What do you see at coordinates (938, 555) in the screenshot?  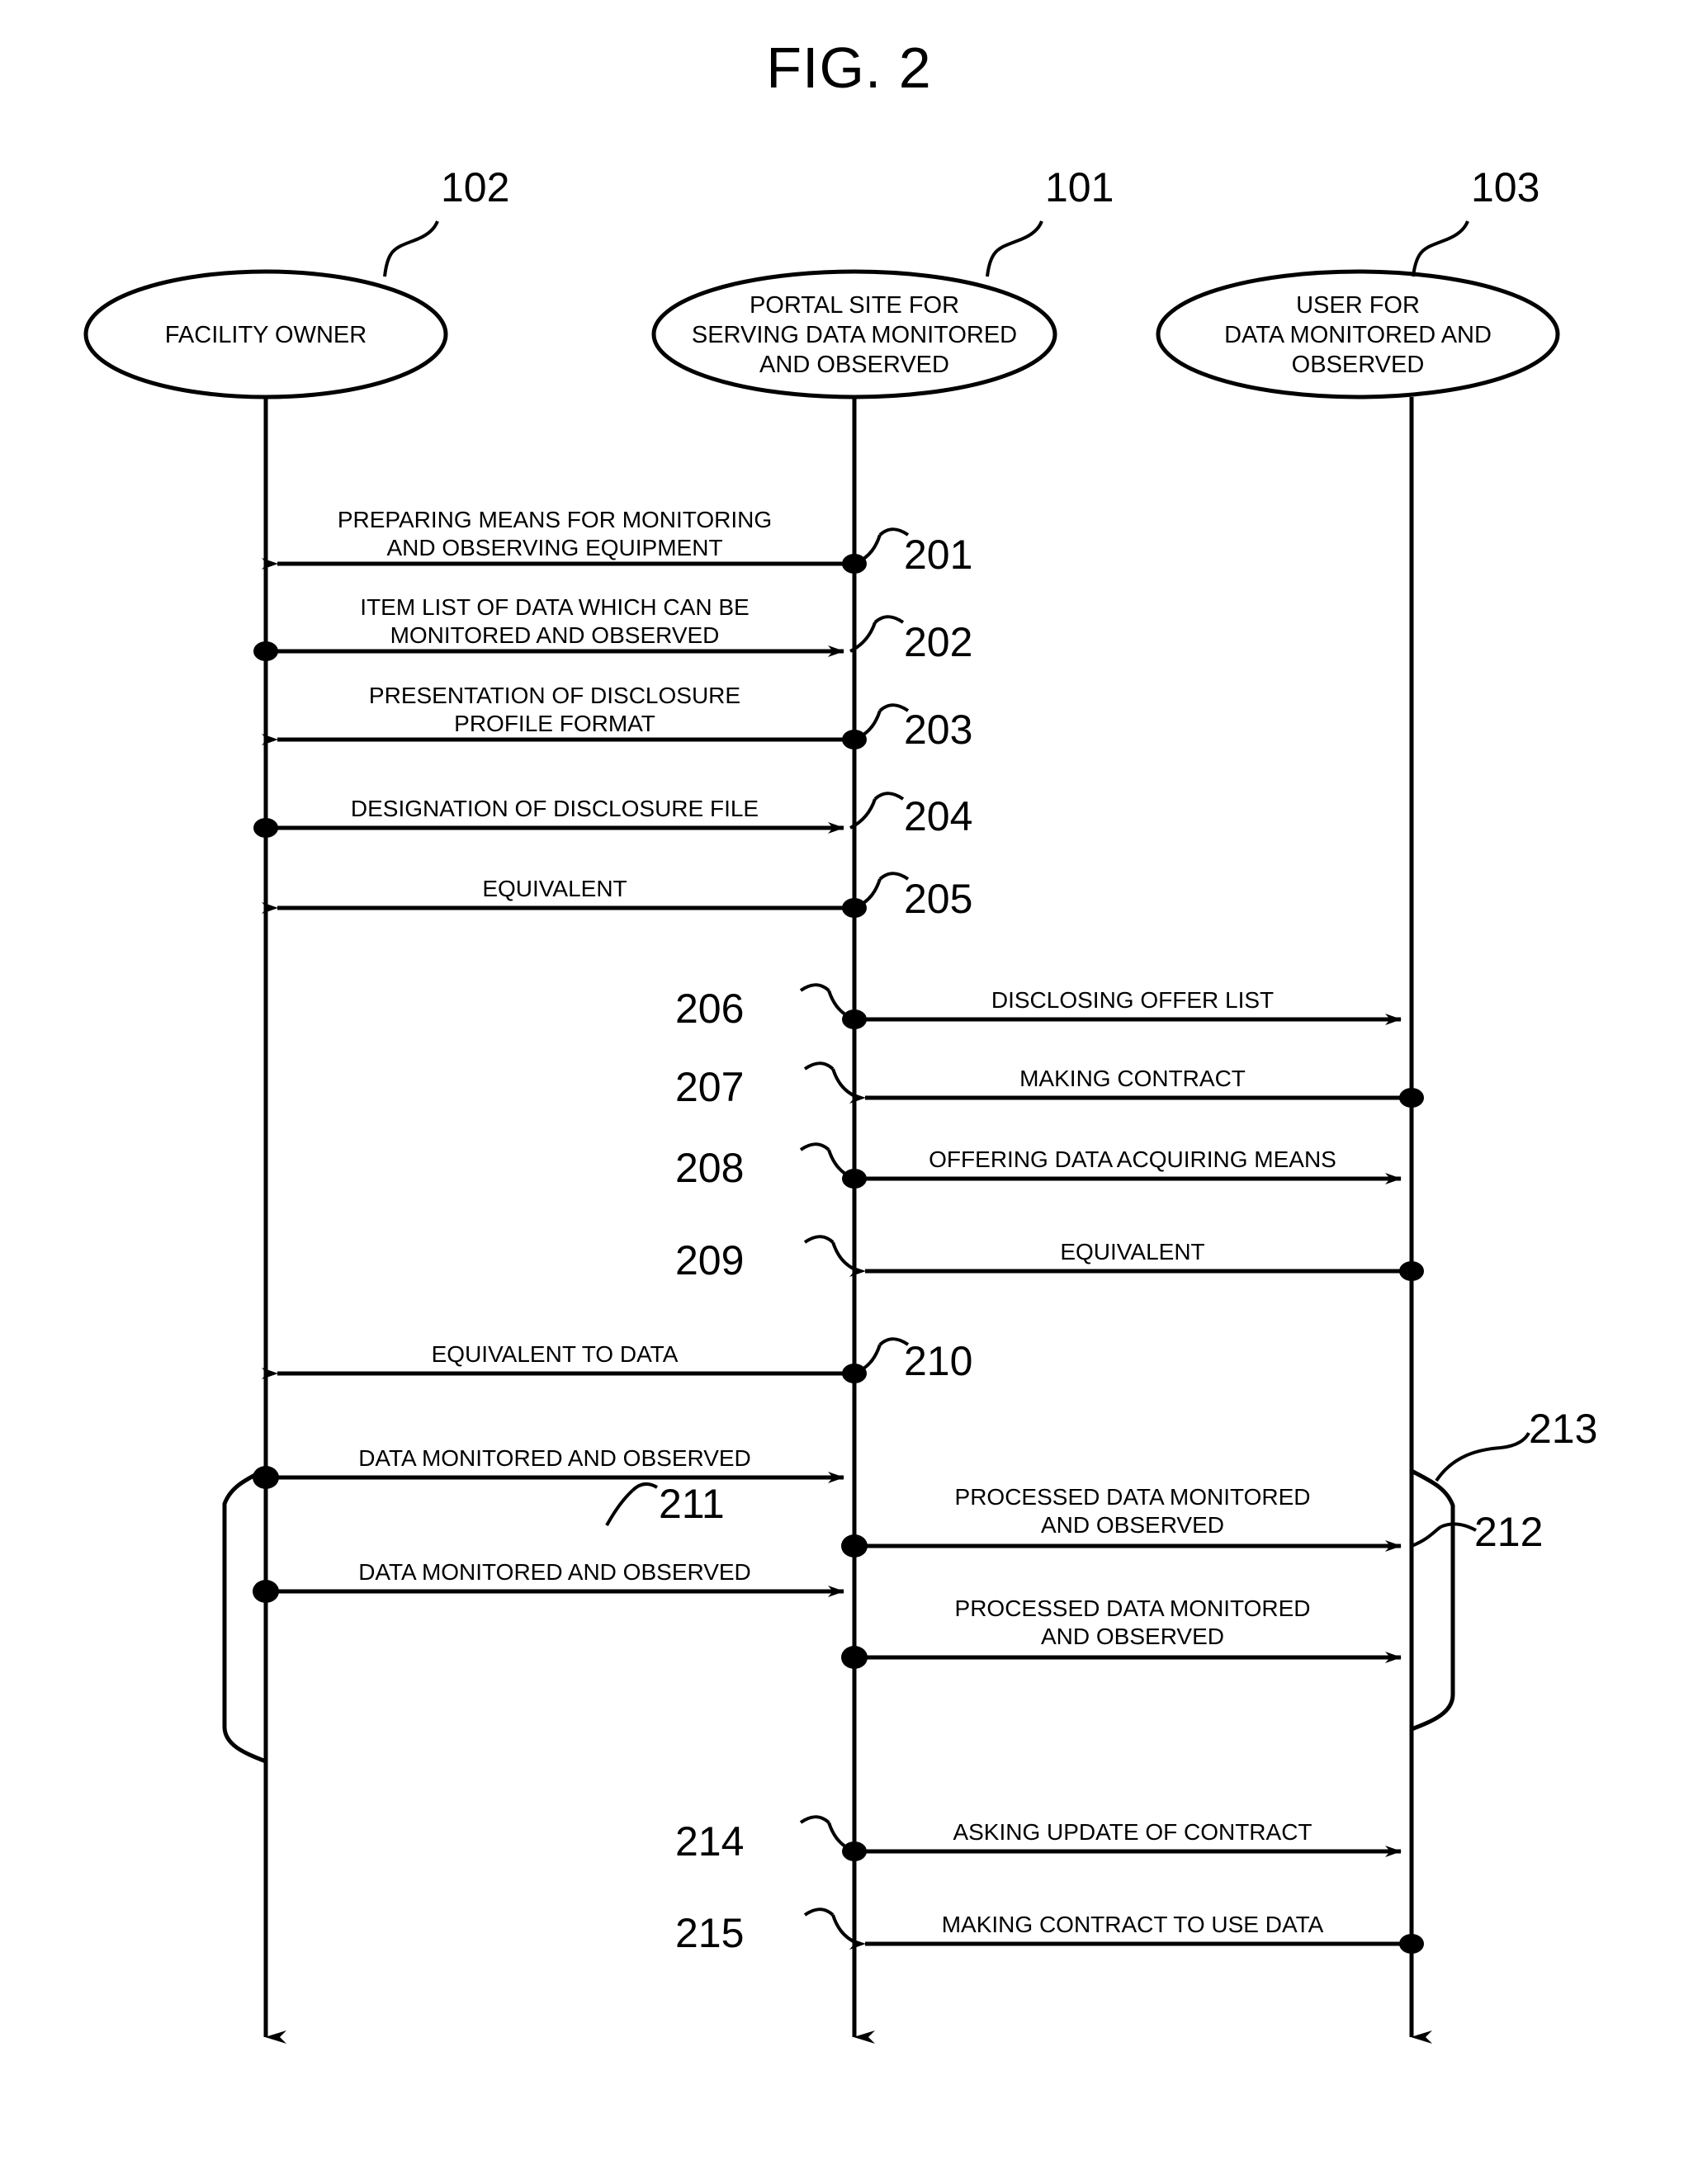 I see `reference-number-201: 201` at bounding box center [938, 555].